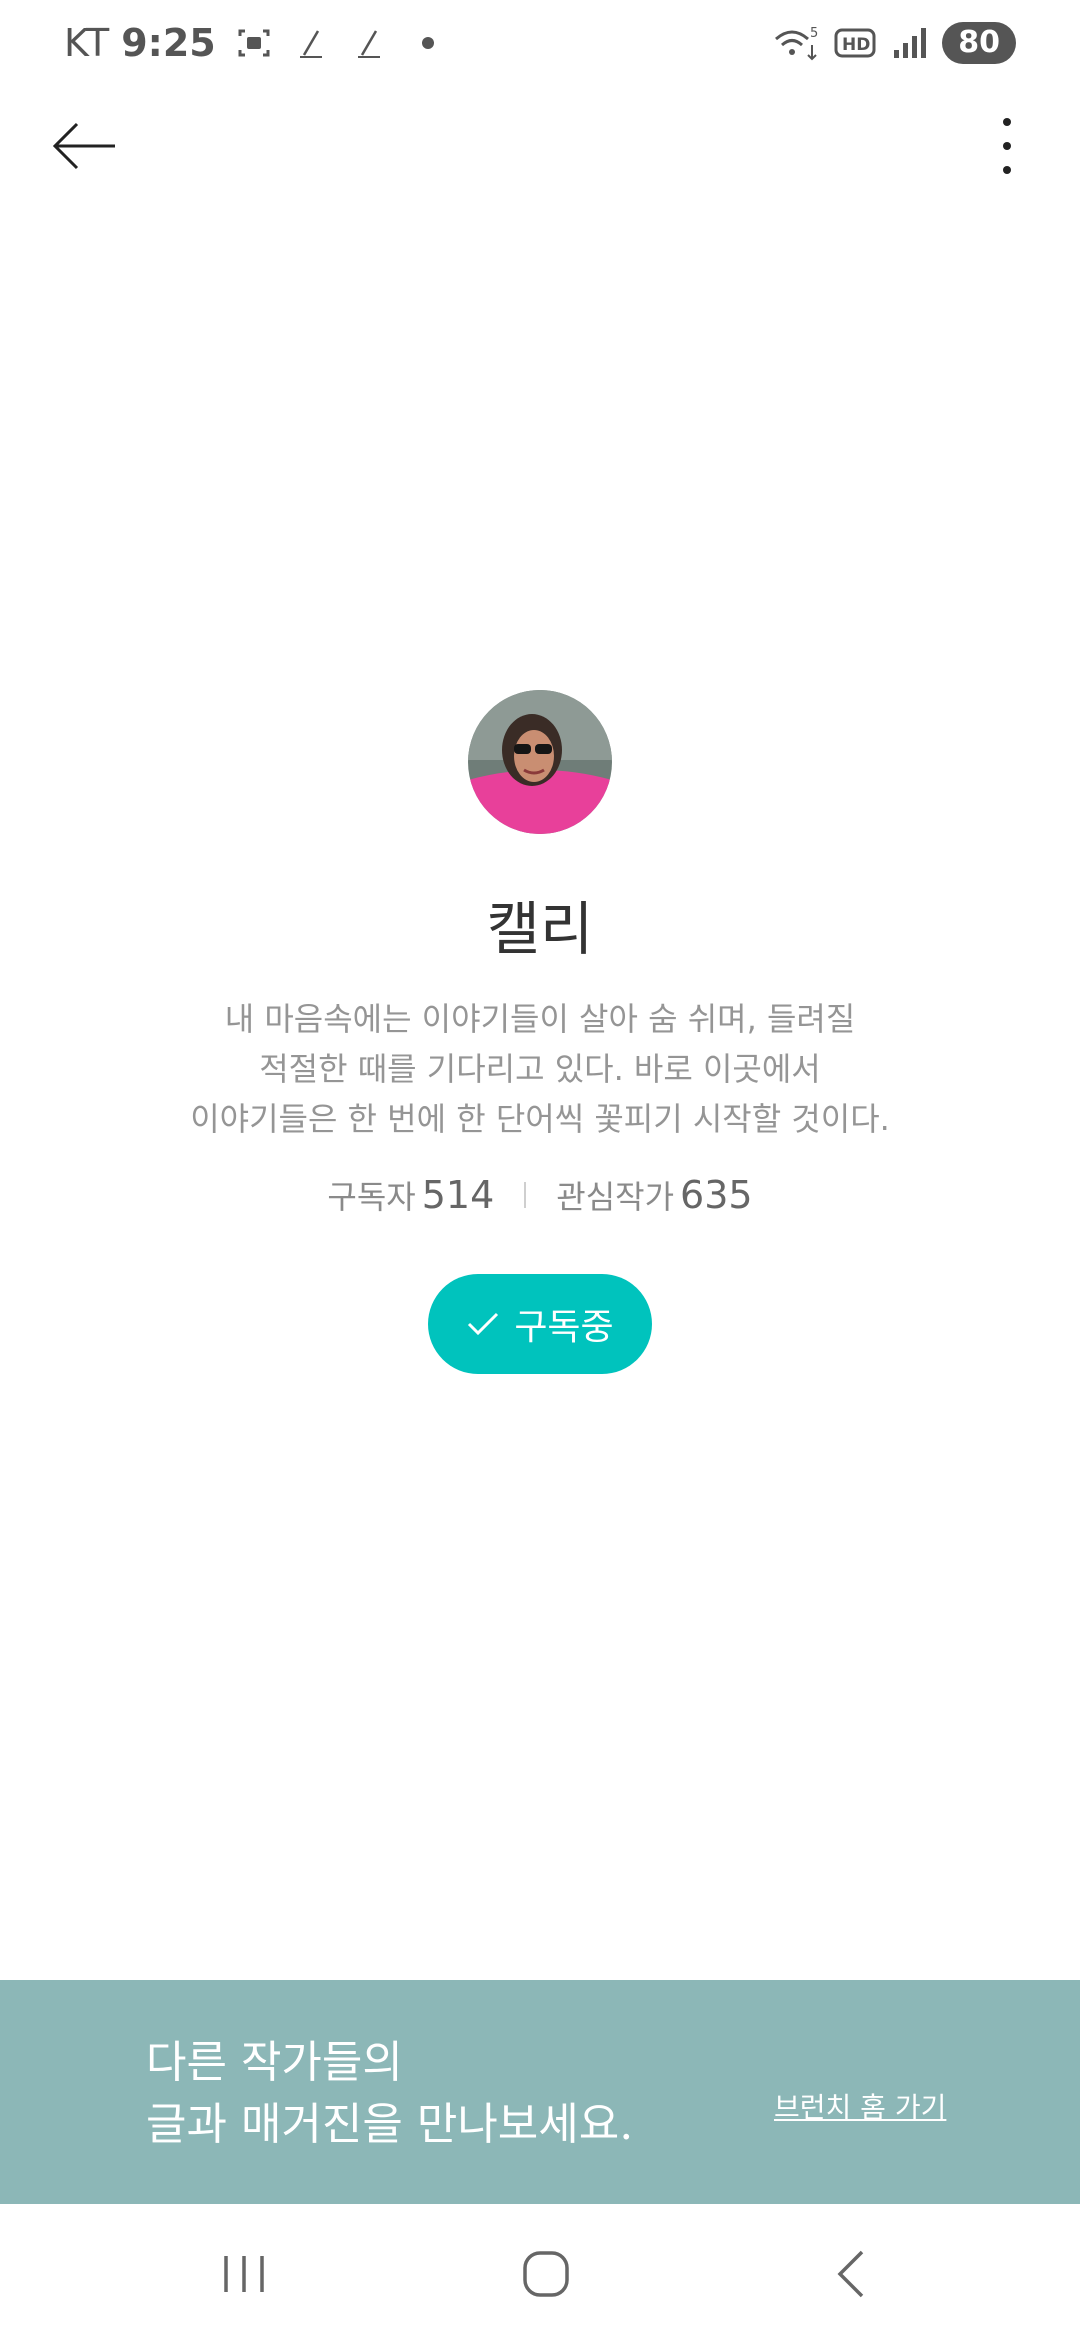 The image size is (1080, 2340). What do you see at coordinates (910, 43) in the screenshot?
I see `signal-icon` at bounding box center [910, 43].